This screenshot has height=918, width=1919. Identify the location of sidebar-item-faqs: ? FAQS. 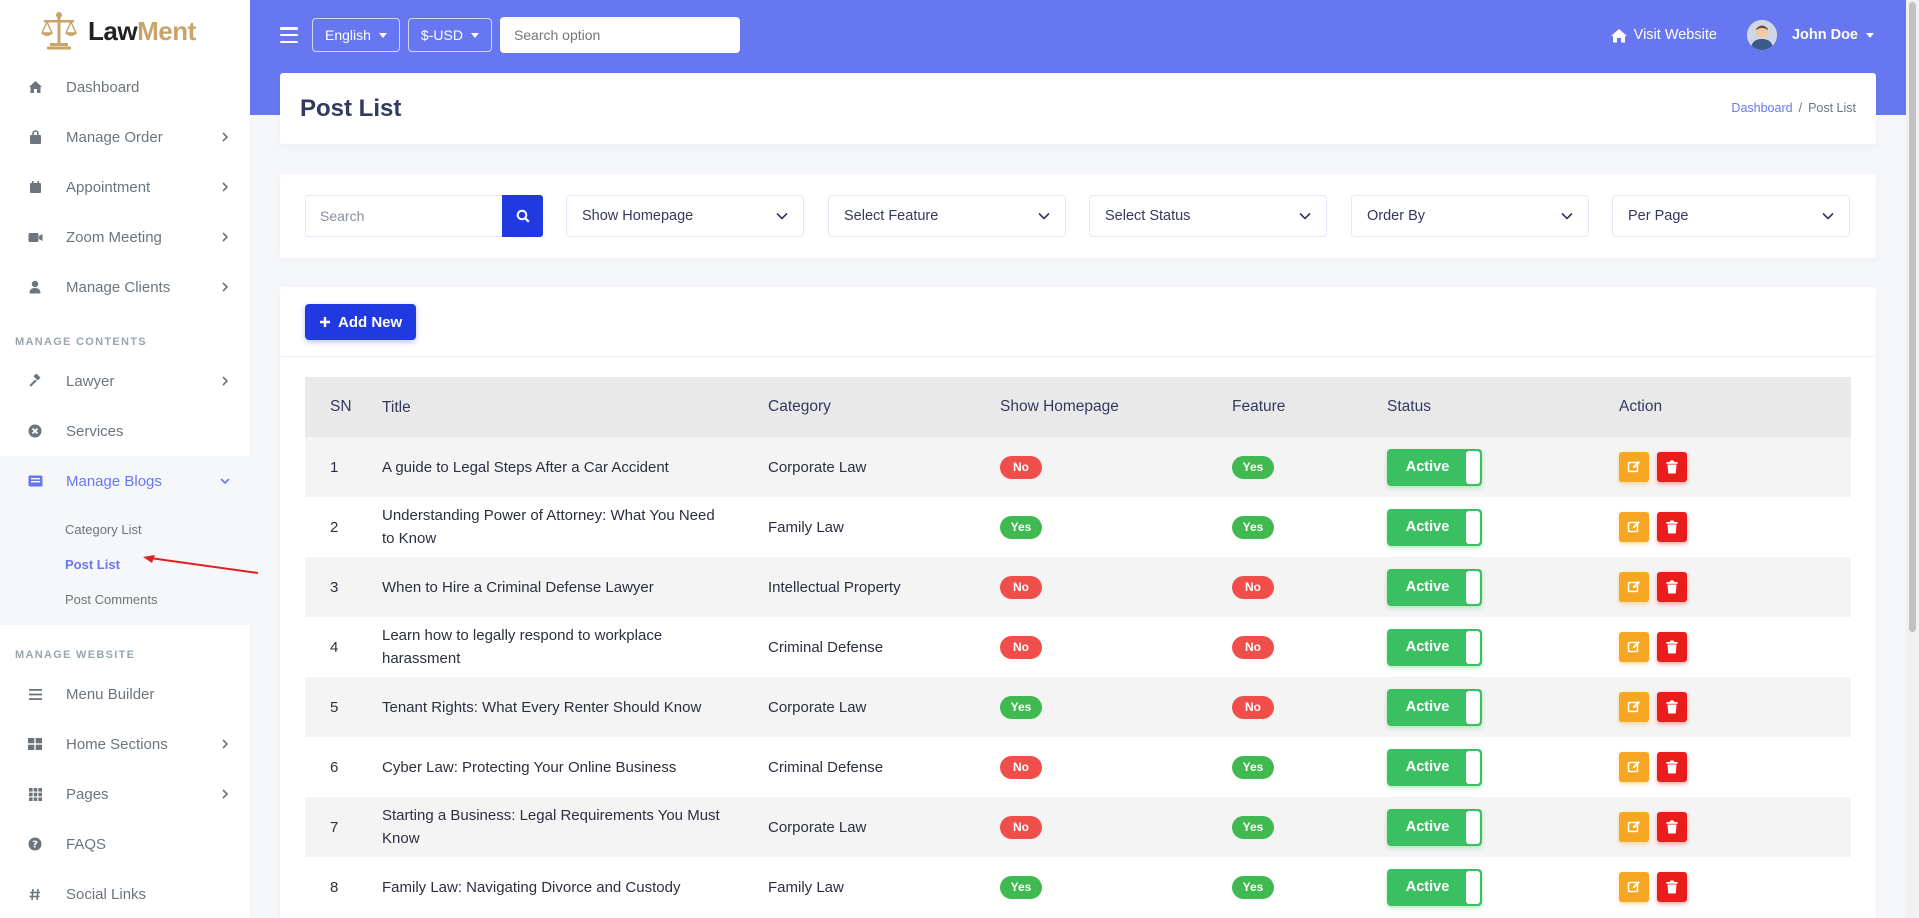
(125, 844).